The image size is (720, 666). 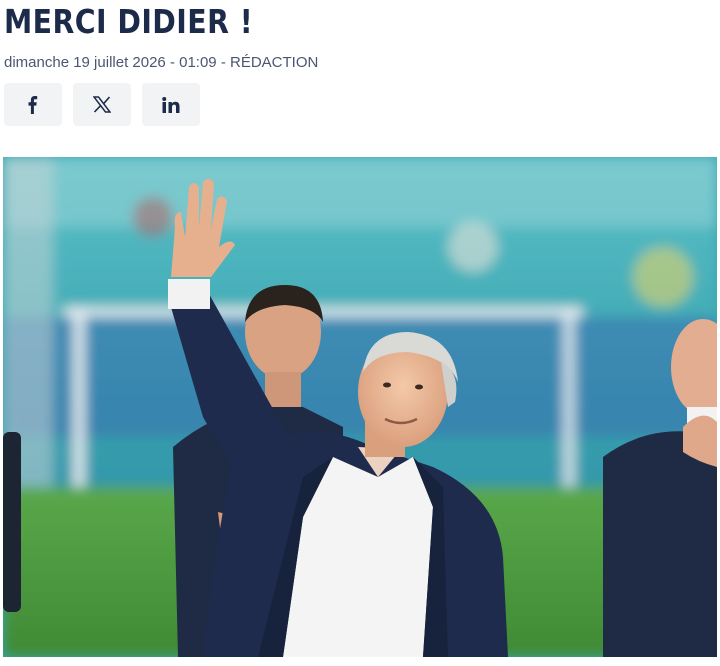 I want to click on share-linkedin-button, so click(x=171, y=104).